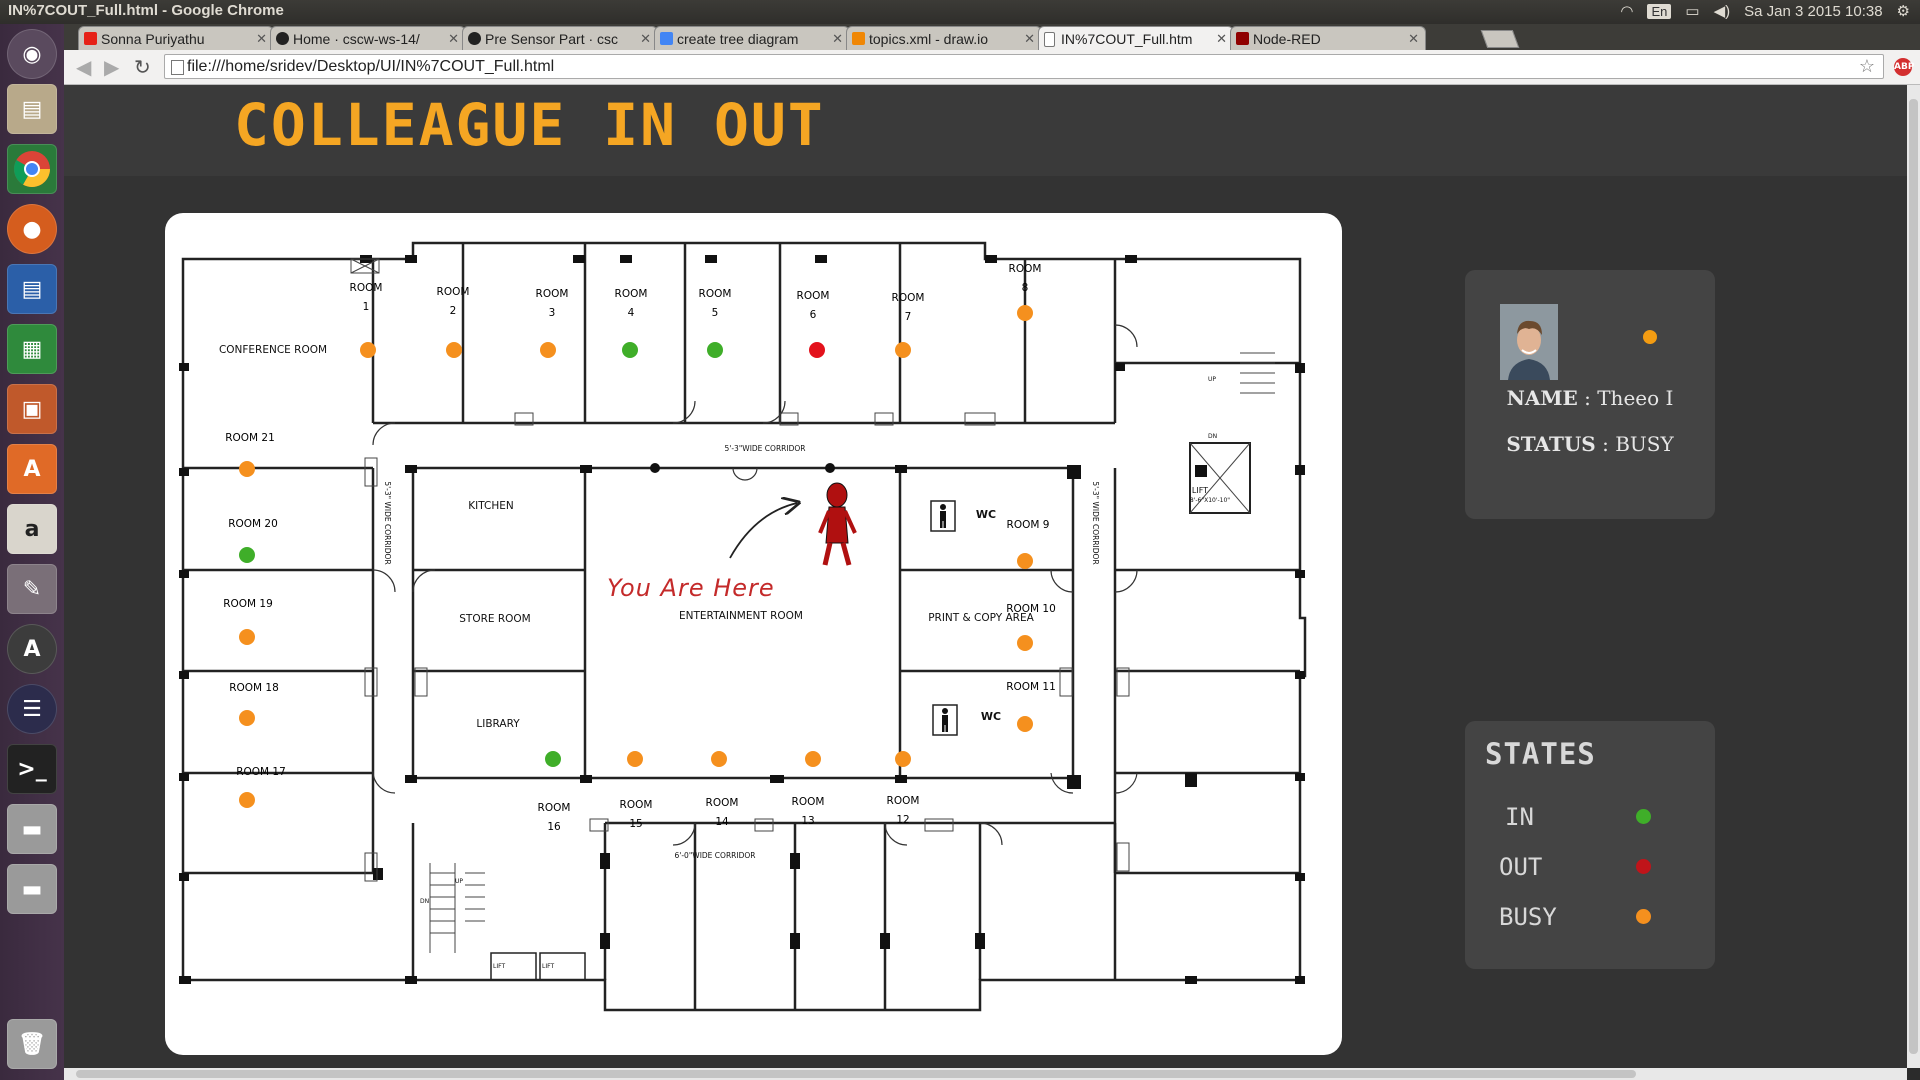  I want to click on keyboard-indicator: En, so click(1659, 11).